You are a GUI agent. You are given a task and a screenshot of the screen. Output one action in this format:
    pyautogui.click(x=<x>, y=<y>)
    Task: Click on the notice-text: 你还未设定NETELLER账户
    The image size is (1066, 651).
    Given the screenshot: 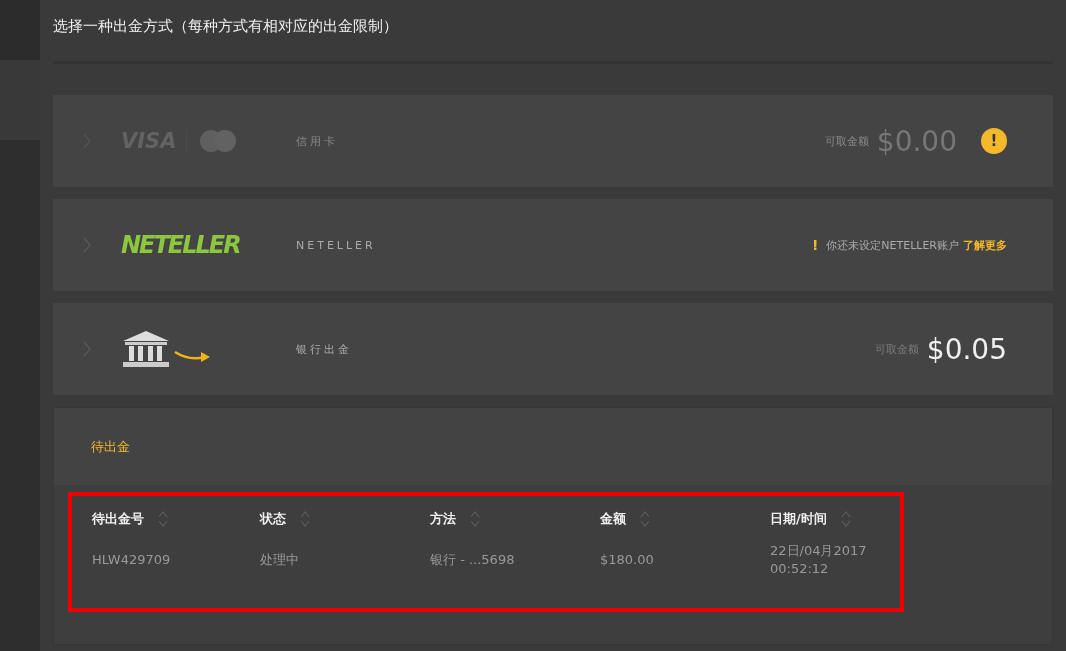 What is the action you would take?
    pyautogui.click(x=892, y=245)
    